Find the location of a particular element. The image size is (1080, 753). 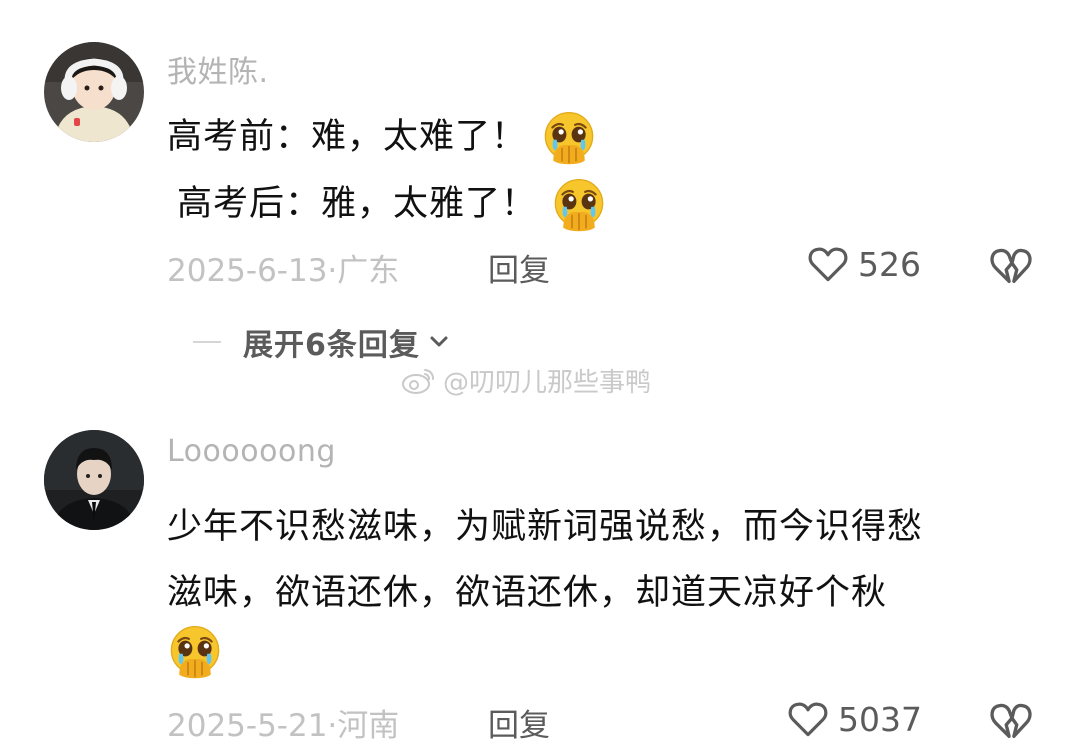

like-count: 526 is located at coordinates (889, 264).